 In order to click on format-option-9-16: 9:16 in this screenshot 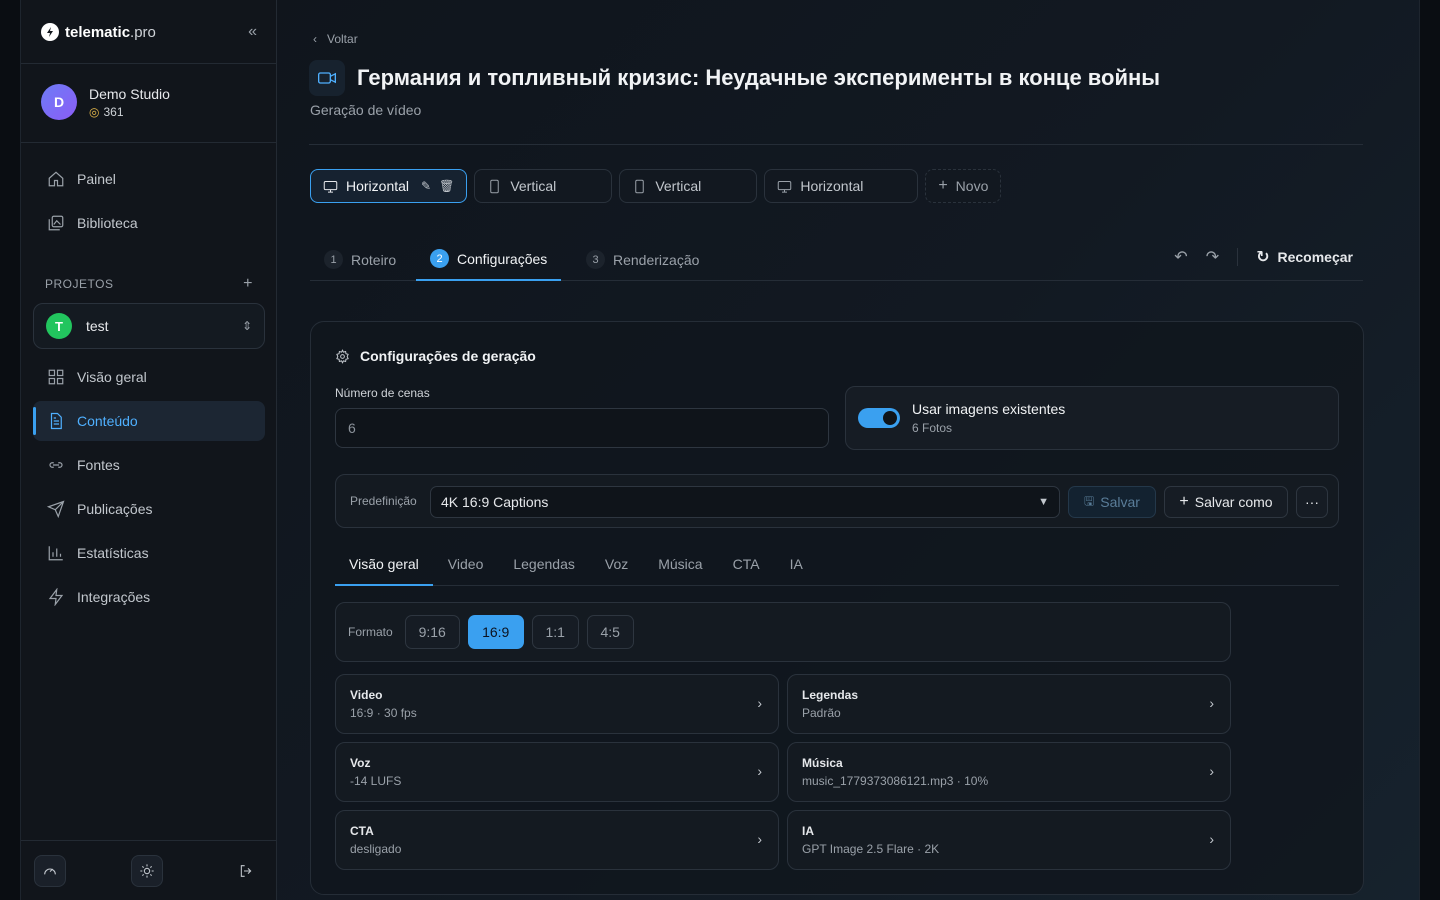, I will do `click(432, 632)`.